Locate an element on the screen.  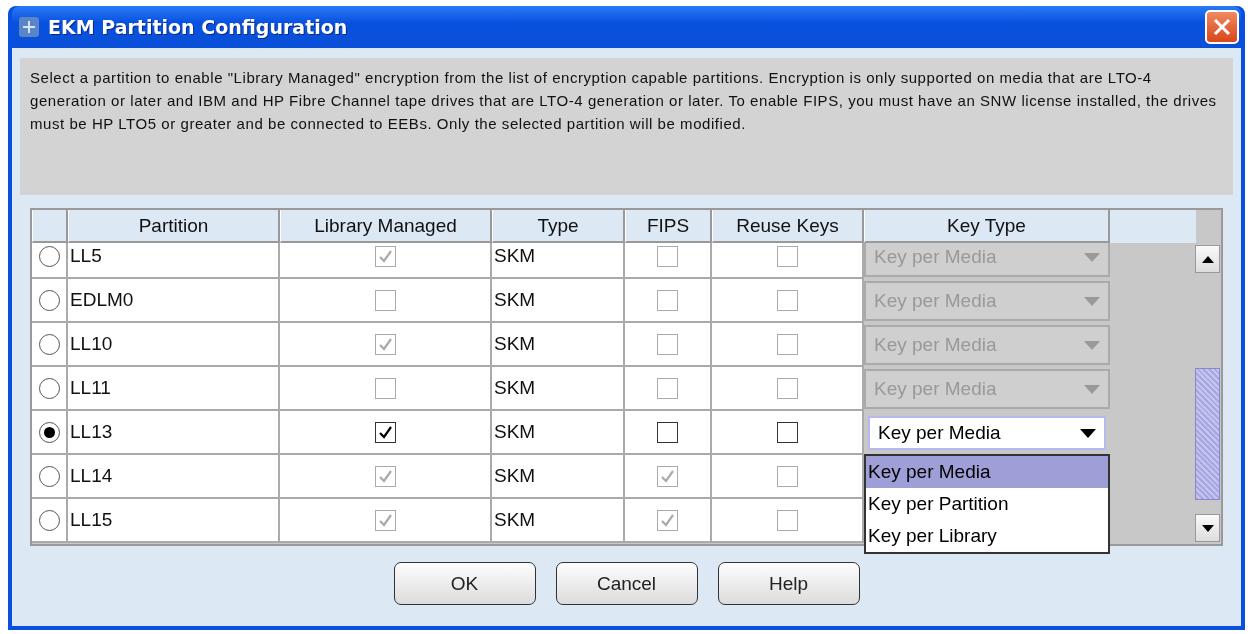
menu-option: Key per Media is located at coordinates (987, 472).